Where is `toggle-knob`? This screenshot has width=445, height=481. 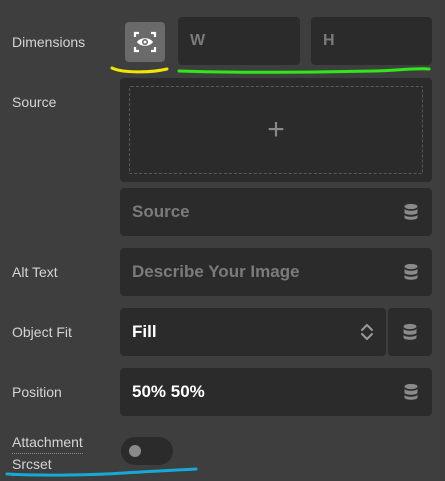
toggle-knob is located at coordinates (135, 451).